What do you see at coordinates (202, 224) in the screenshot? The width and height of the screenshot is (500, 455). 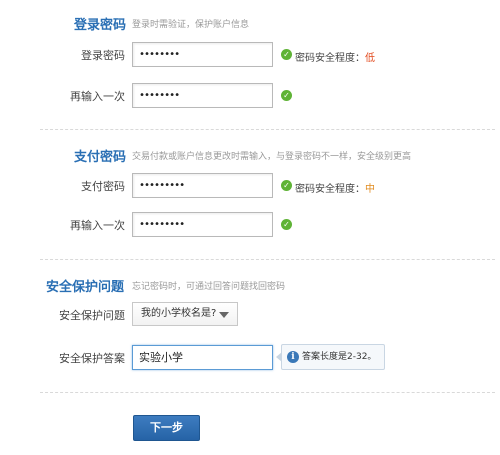 I see `payment-confirm-input: •••••••••` at bounding box center [202, 224].